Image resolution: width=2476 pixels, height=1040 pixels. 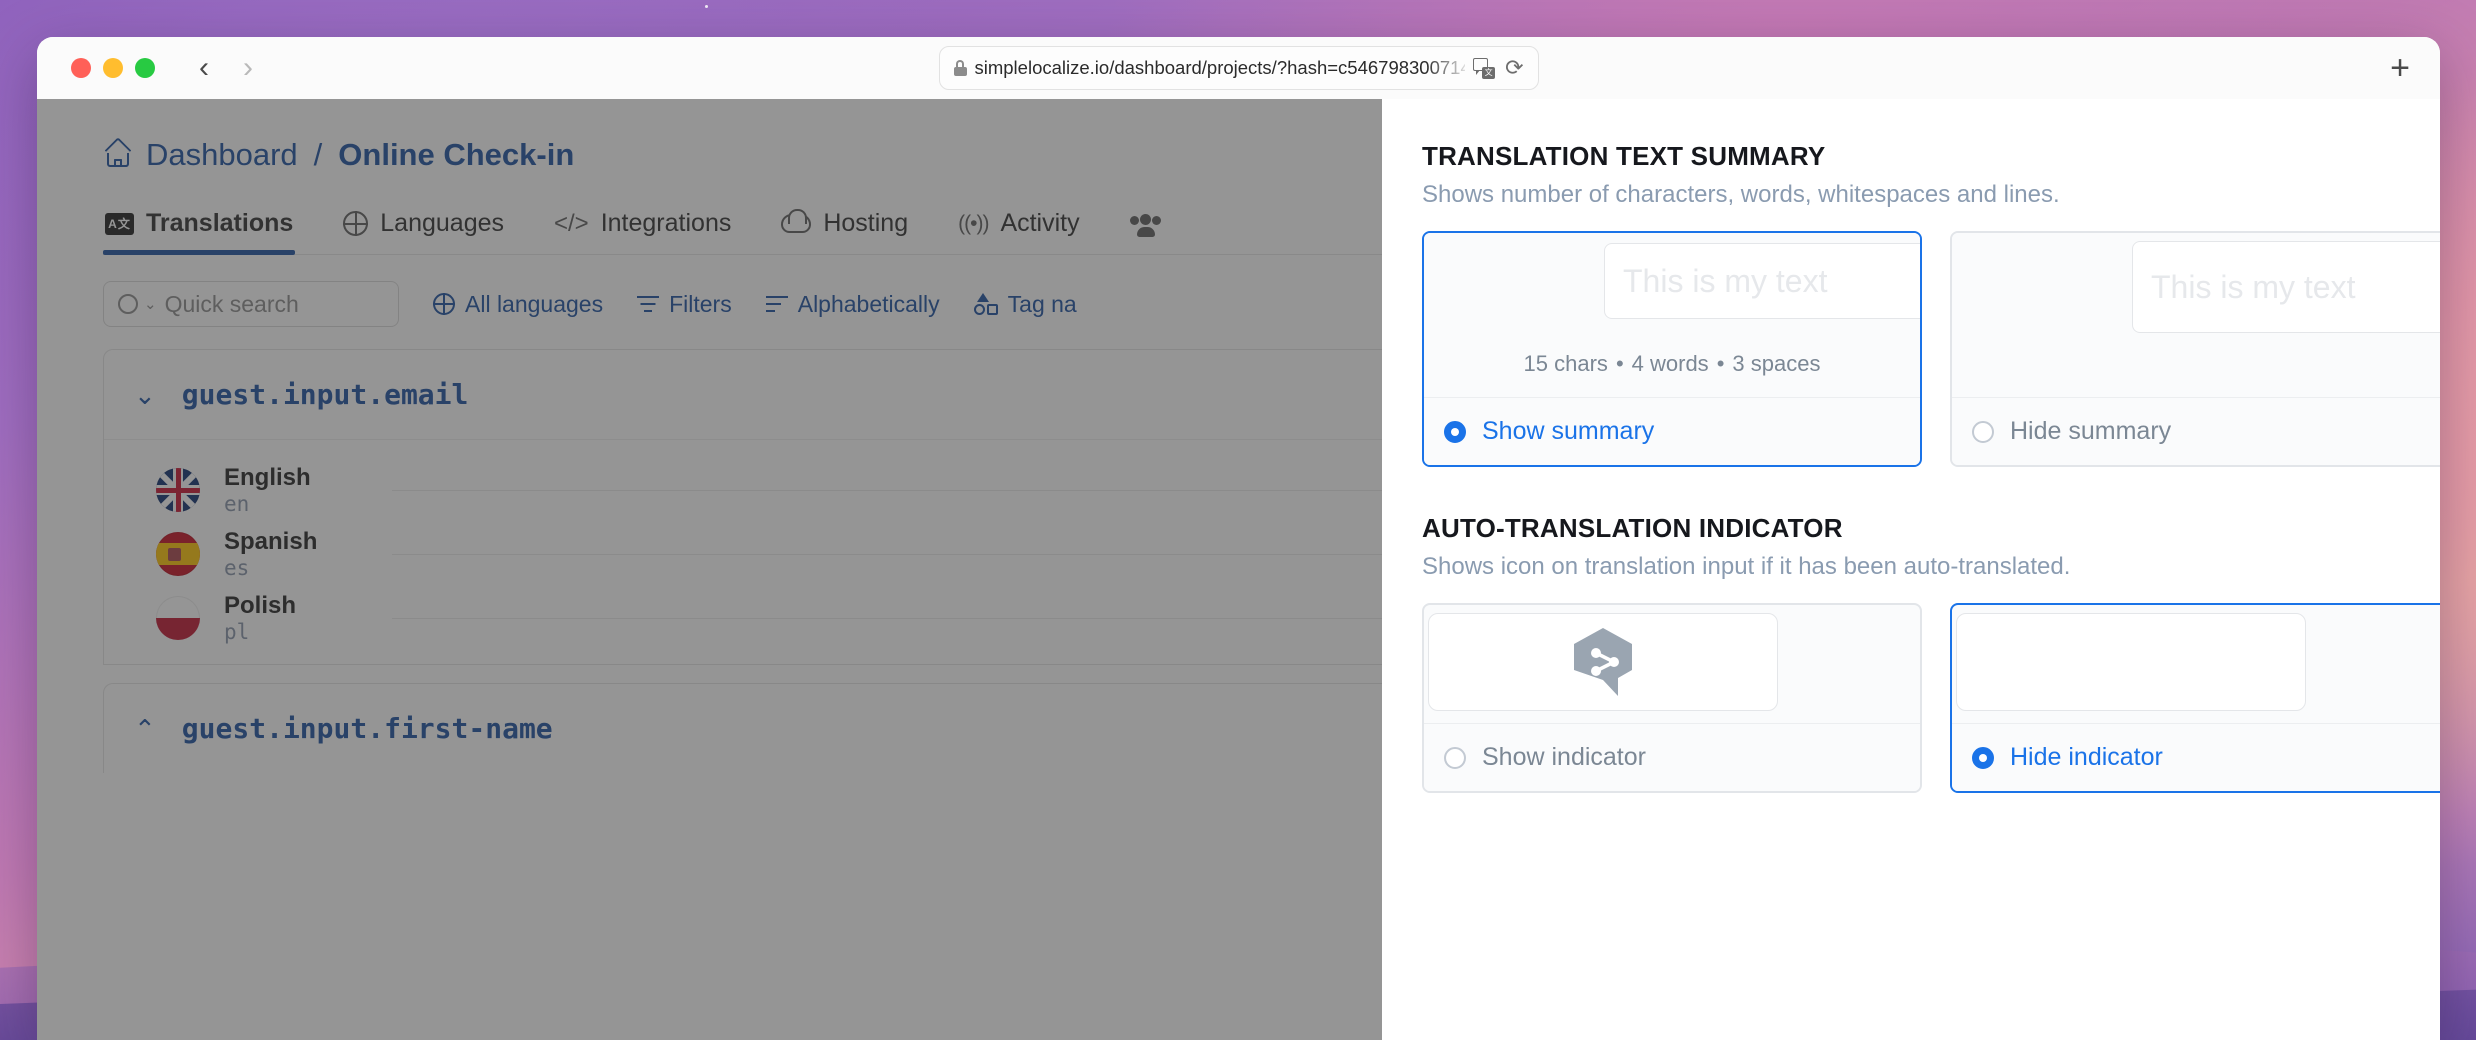 I want to click on auto-translation-badge-icon, so click(x=1603, y=662).